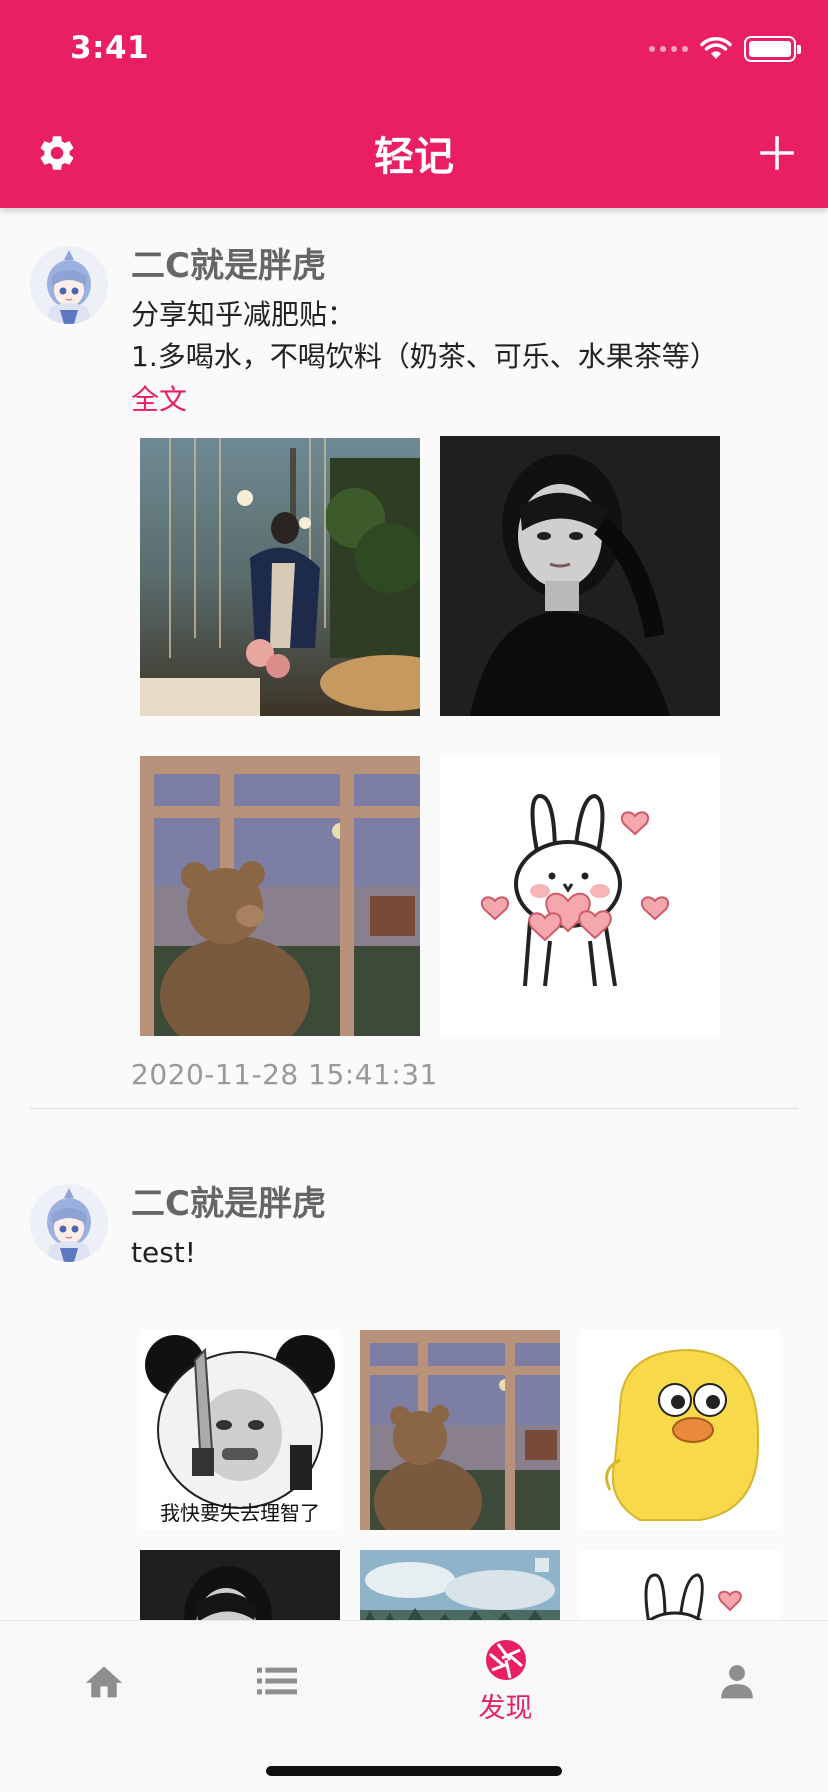 The height and width of the screenshot is (1792, 828). Describe the element at coordinates (414, 104) in the screenshot. I see `app-header: 3:41 轻记` at that location.